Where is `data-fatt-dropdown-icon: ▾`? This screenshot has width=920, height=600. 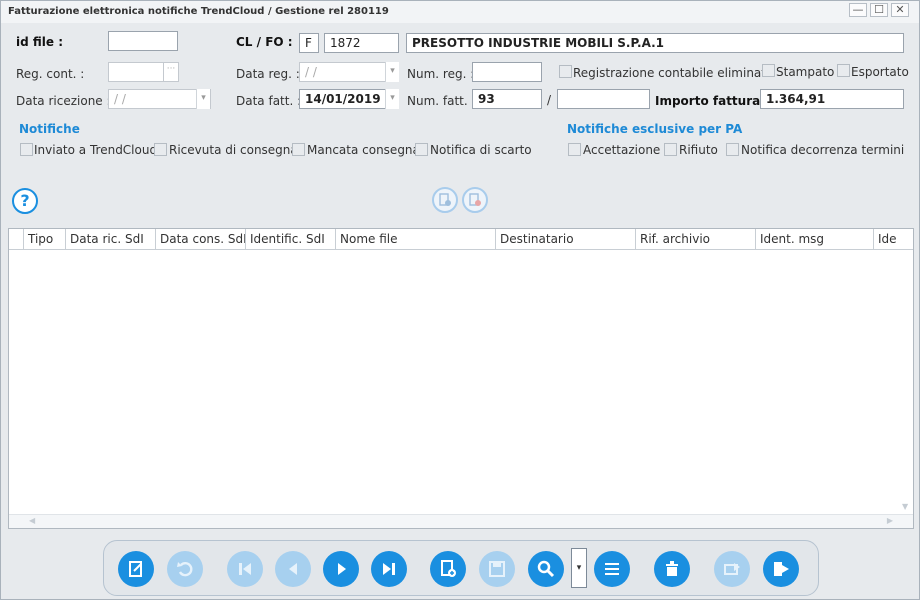
data-fatt-dropdown-icon: ▾ is located at coordinates (392, 99).